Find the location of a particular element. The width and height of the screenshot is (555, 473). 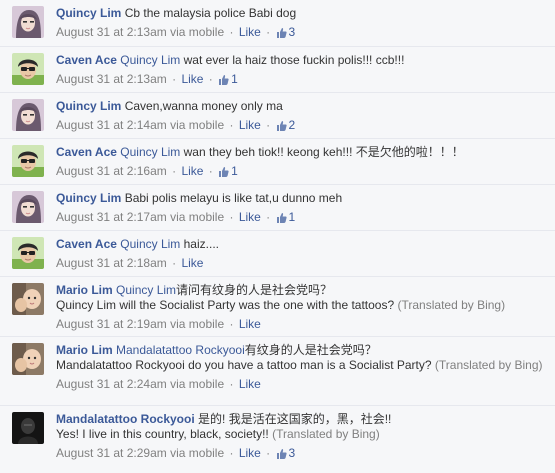

comment-line: Mario Lim Quincy Lim请问有纹身的人是社会党吗？ is located at coordinates (302, 290).